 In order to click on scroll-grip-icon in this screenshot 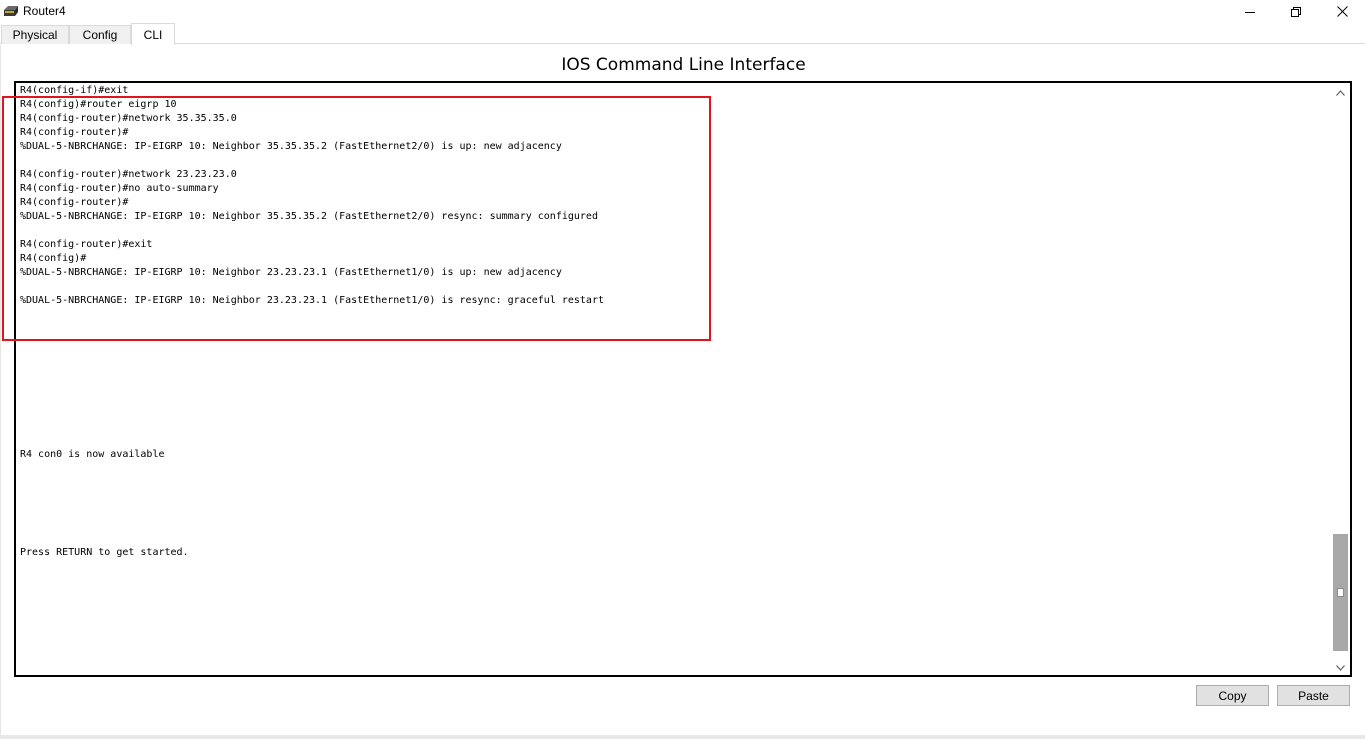, I will do `click(1340, 592)`.